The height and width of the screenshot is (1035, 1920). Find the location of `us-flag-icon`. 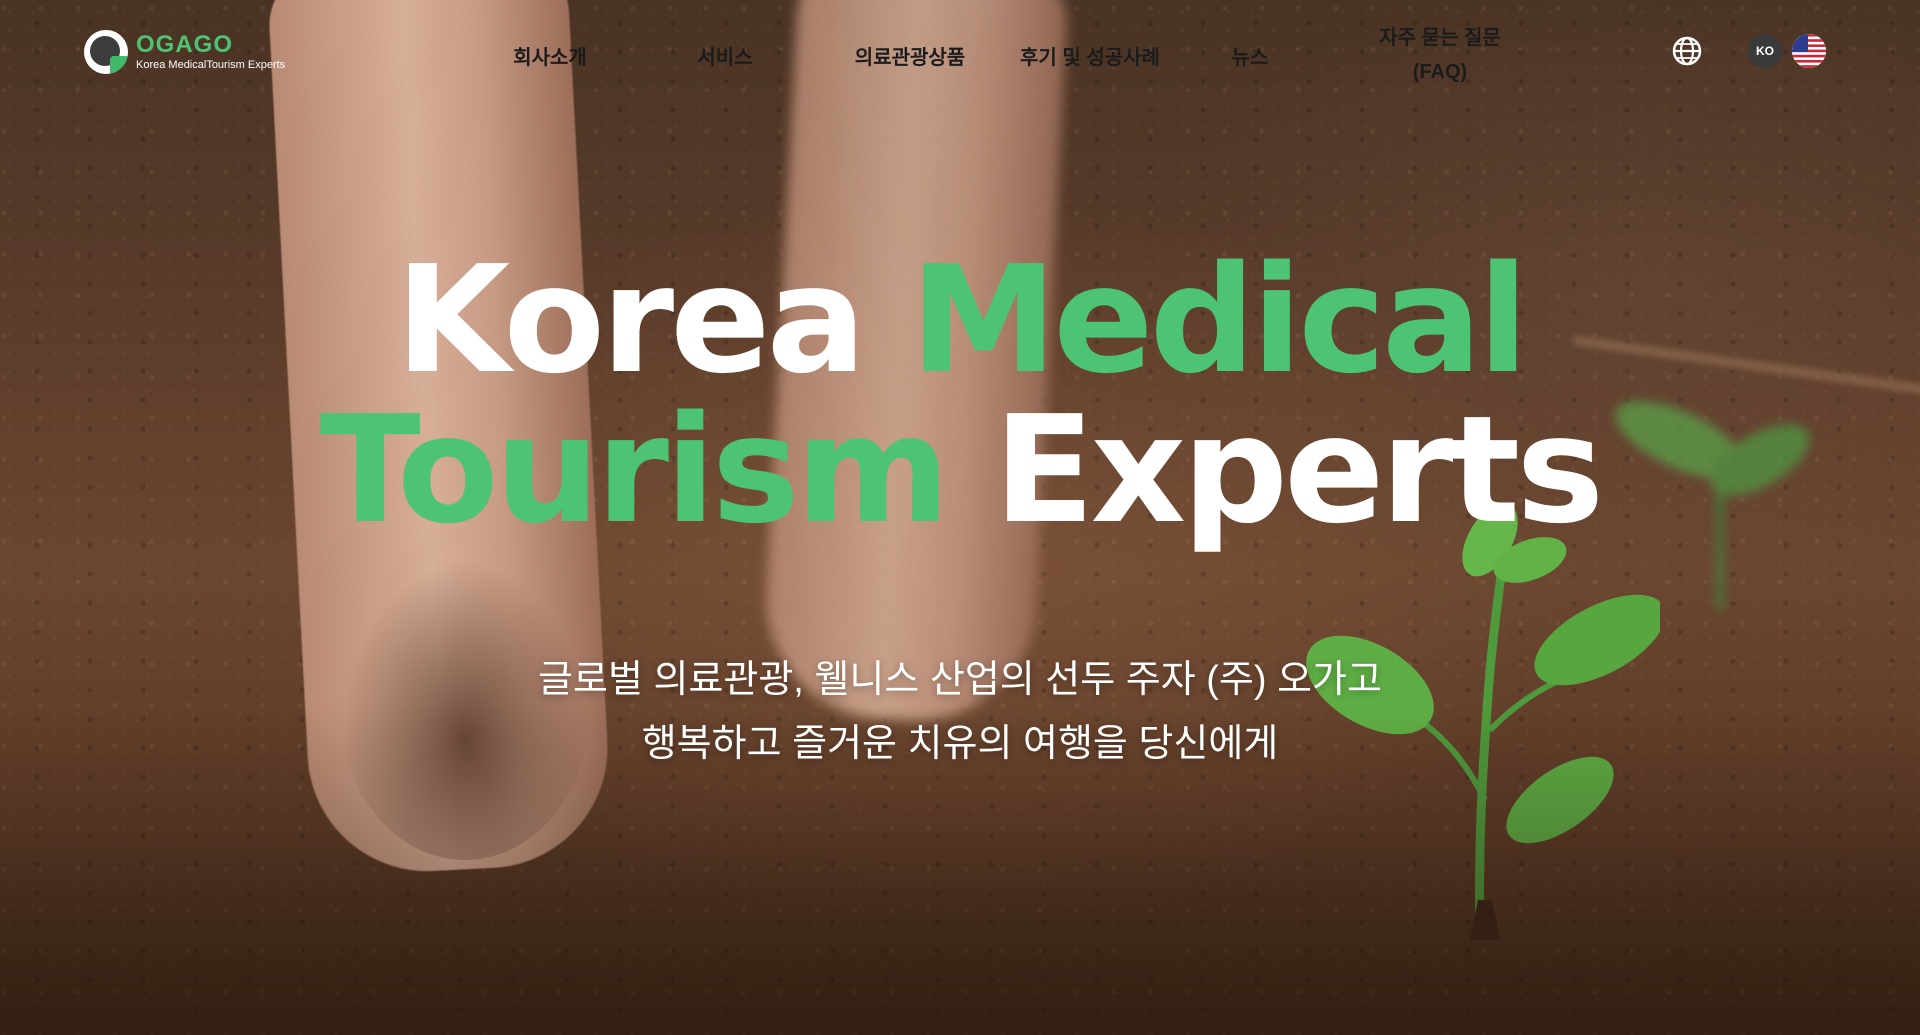

us-flag-icon is located at coordinates (1809, 51).